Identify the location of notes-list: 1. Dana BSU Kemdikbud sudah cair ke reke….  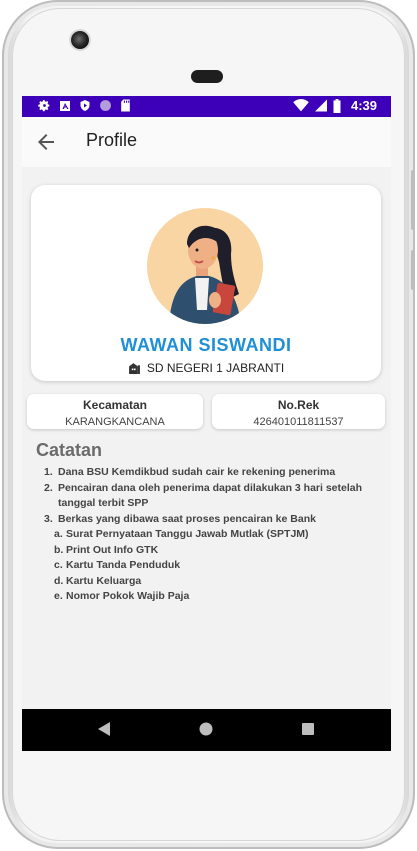
(209, 535).